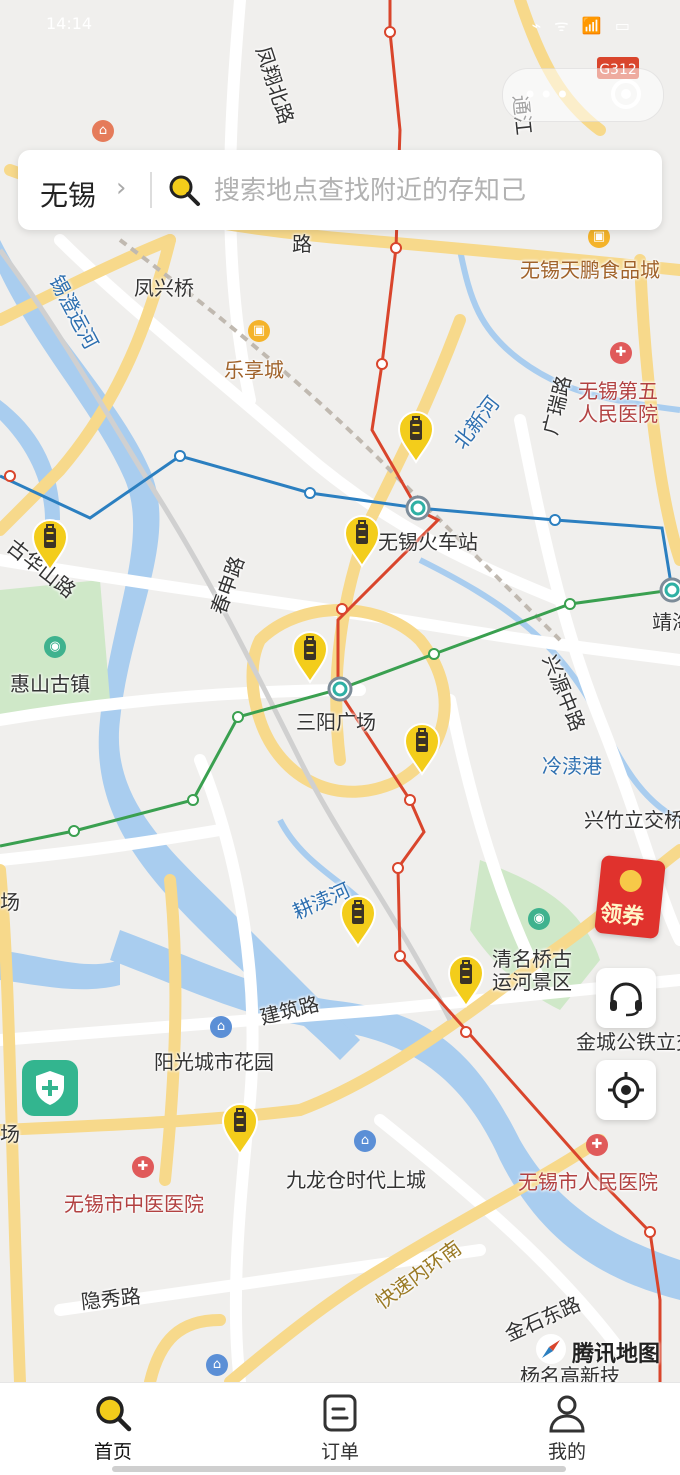 The height and width of the screenshot is (1475, 680). Describe the element at coordinates (339, 1452) in the screenshot. I see `tab-orders-label: 订单` at that location.